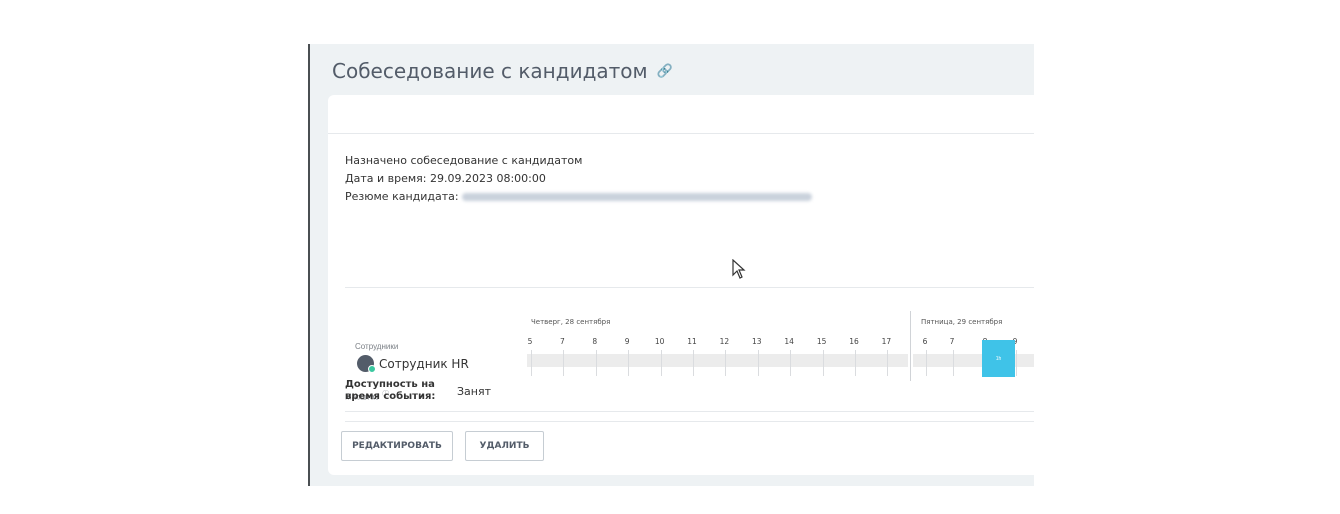 Image resolution: width=1340 pixels, height=514 pixels. I want to click on hour-label: 17, so click(886, 341).